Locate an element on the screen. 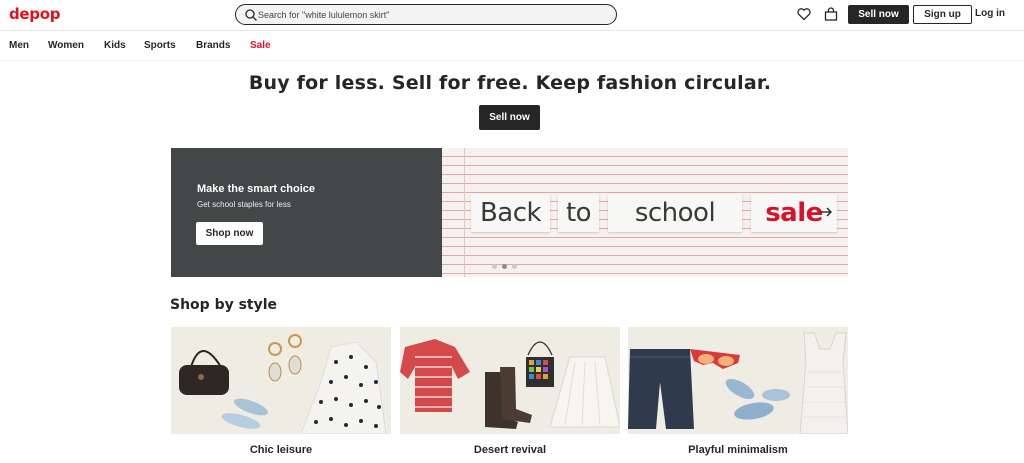  polka-dot-dress is located at coordinates (343, 387).